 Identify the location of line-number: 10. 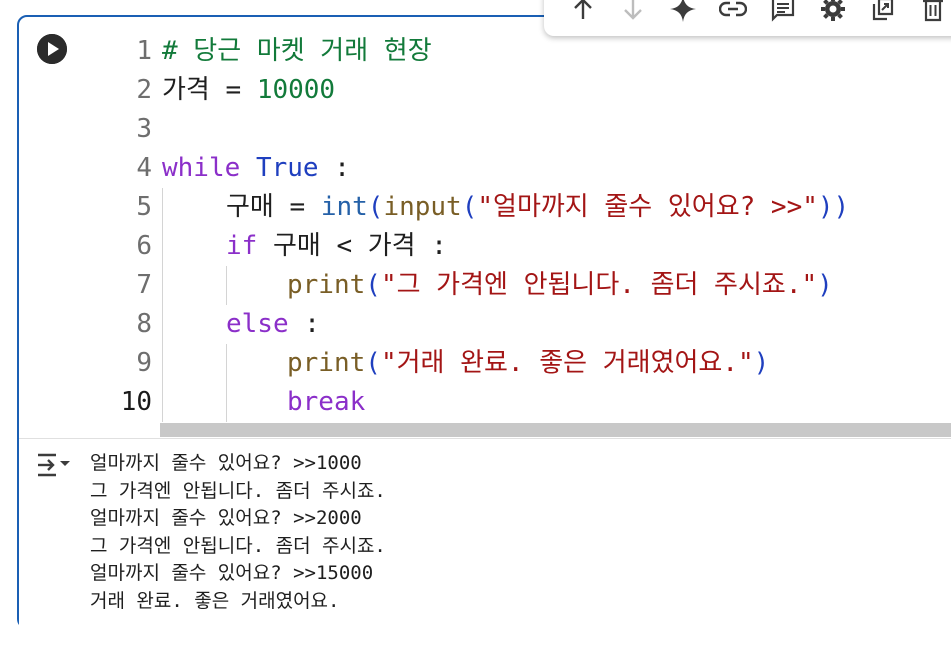
(136, 402).